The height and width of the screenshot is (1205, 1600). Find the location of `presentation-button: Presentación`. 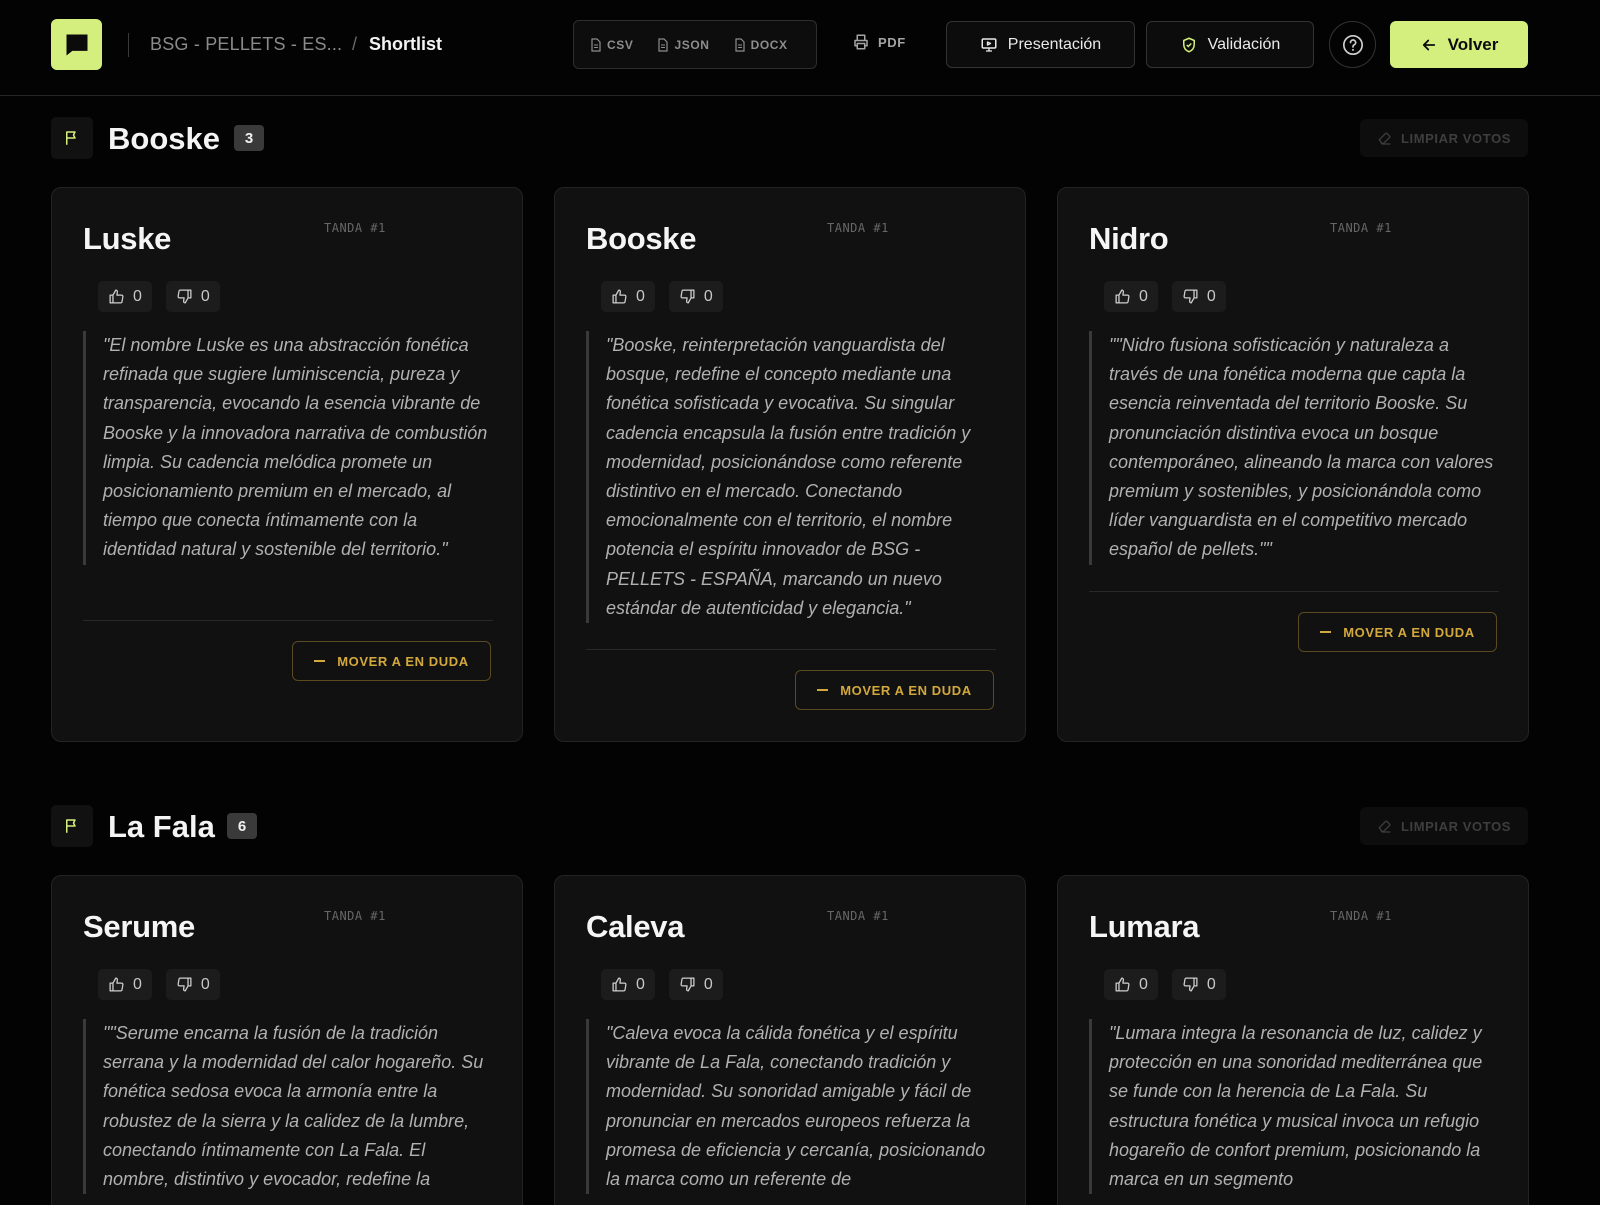

presentation-button: Presentación is located at coordinates (1040, 44).